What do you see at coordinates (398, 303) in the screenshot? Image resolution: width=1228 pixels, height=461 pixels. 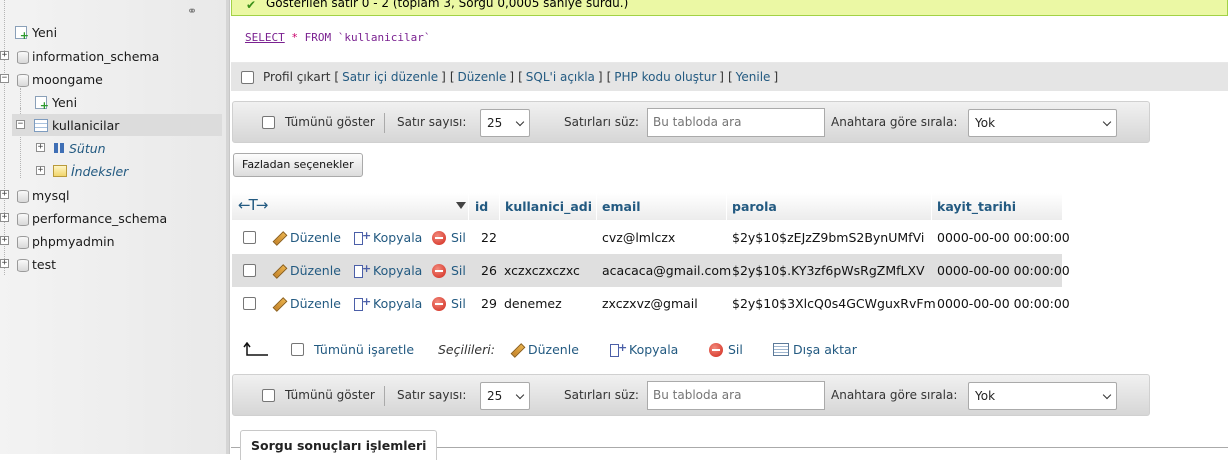 I see `copy-label: Kopyala` at bounding box center [398, 303].